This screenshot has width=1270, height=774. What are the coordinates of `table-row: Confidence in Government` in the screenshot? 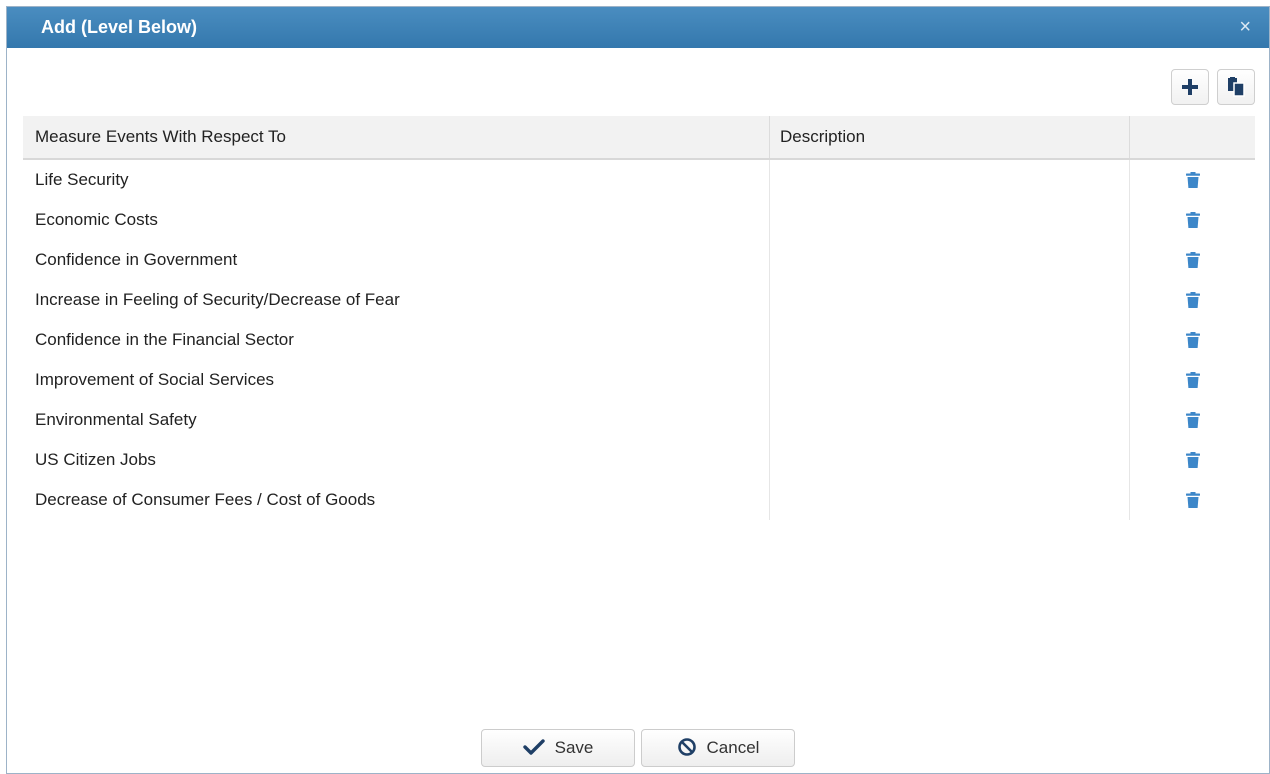 It's located at (639, 260).